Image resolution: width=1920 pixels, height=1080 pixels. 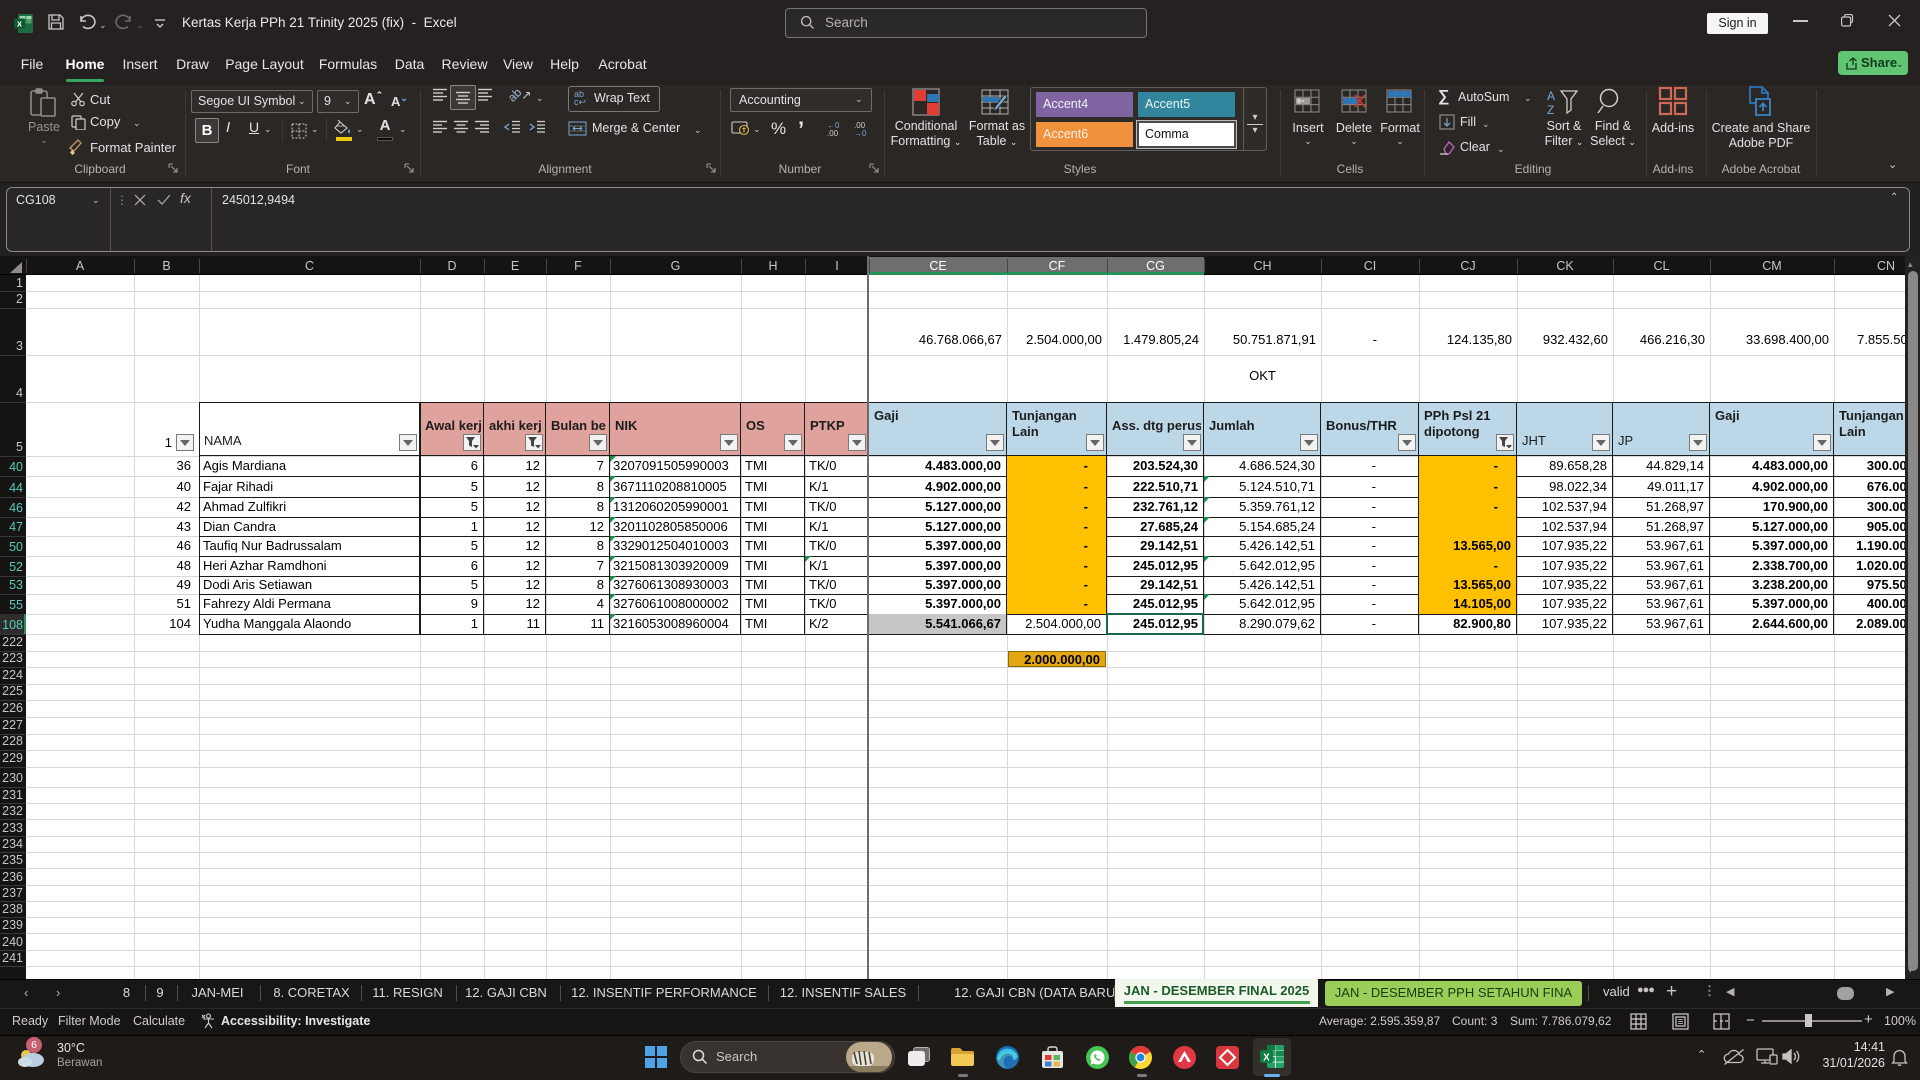 I want to click on svg-text: Z, so click(x=1550, y=109).